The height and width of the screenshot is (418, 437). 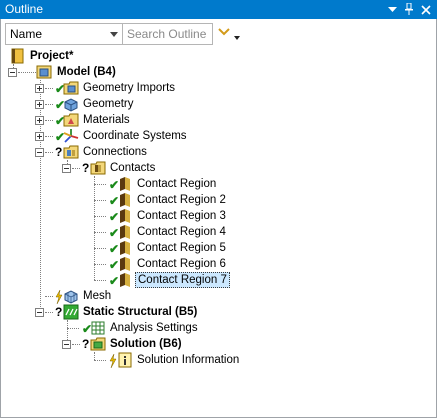 I want to click on analysis-settings-icon, so click(x=98, y=328).